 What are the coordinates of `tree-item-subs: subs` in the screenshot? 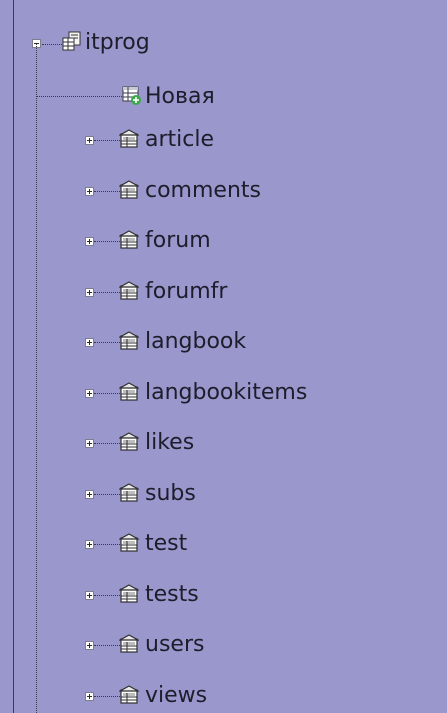 It's located at (170, 494).